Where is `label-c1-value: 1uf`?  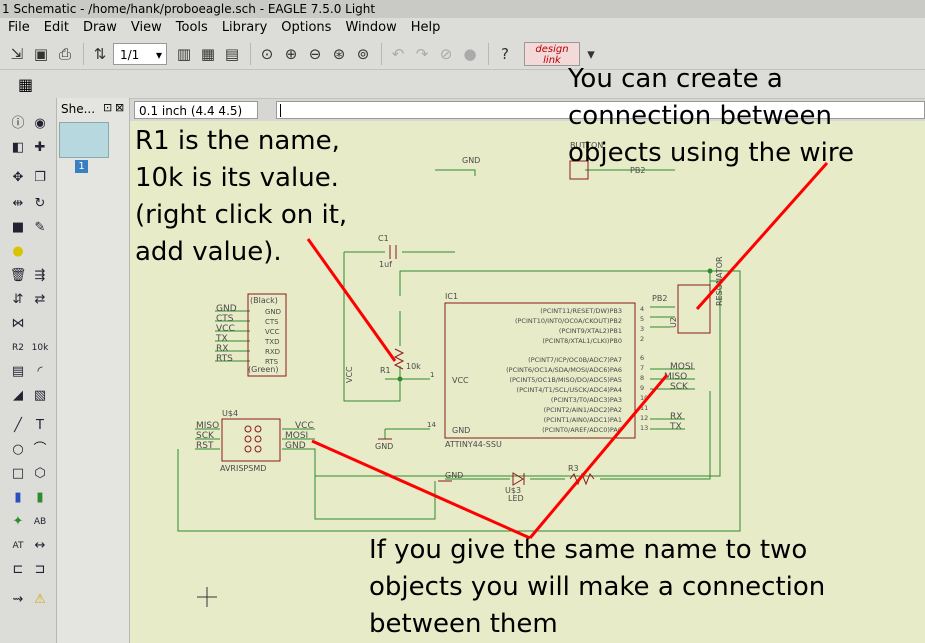 label-c1-value: 1uf is located at coordinates (385, 264).